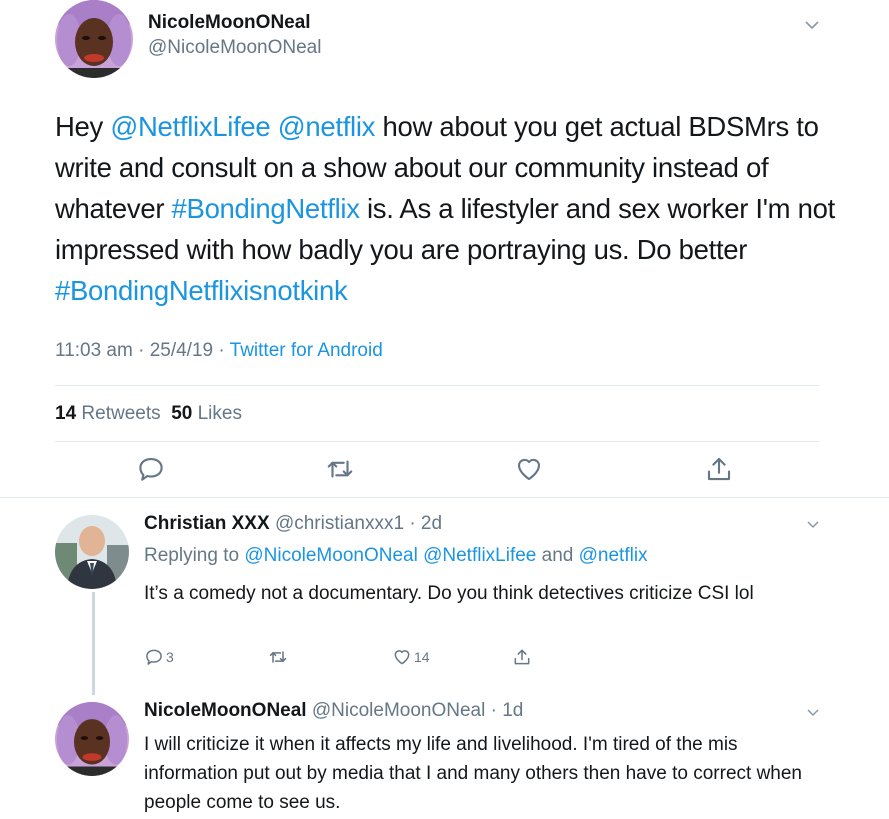  I want to click on reply-header: Christian XXX @christianxxx1 · 2d, so click(293, 524).